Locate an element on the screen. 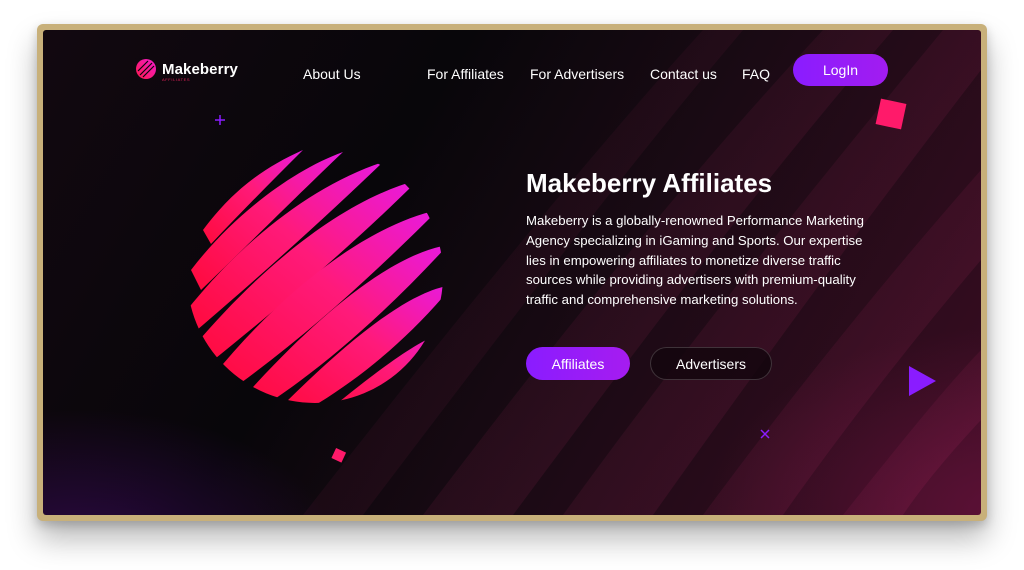  makeberry-logo-icon is located at coordinates (146, 69).